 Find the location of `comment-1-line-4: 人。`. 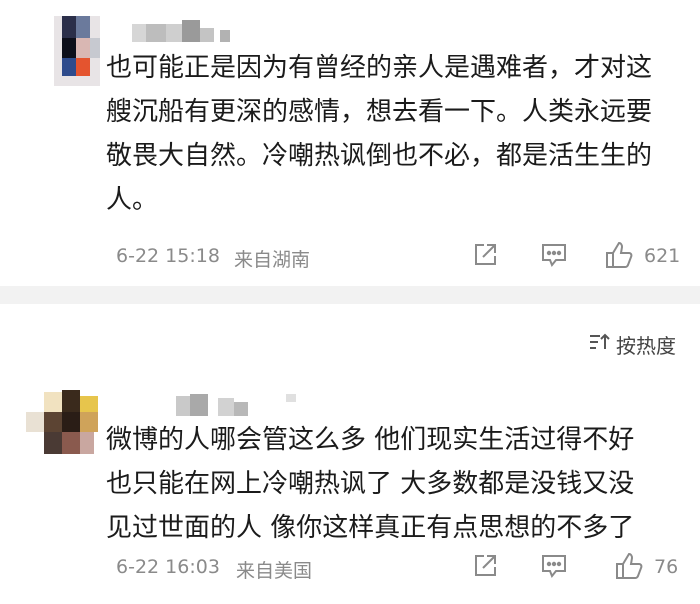

comment-1-line-4: 人。 is located at coordinates (132, 200).